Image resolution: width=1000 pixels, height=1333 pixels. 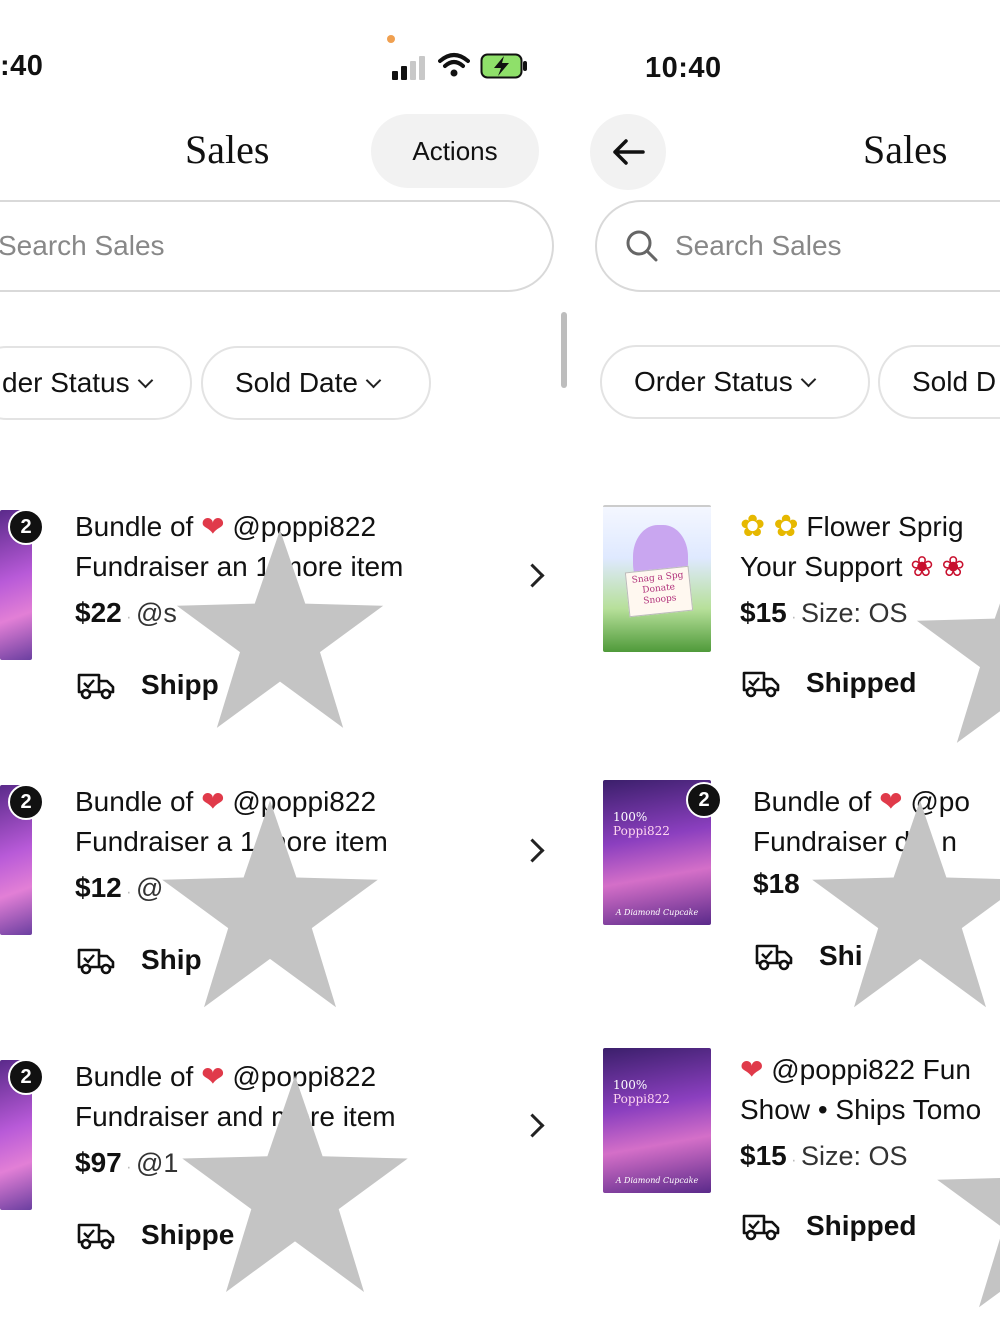 What do you see at coordinates (871, 1069) in the screenshot?
I see `item-title-text: @poppi822 Fun` at bounding box center [871, 1069].